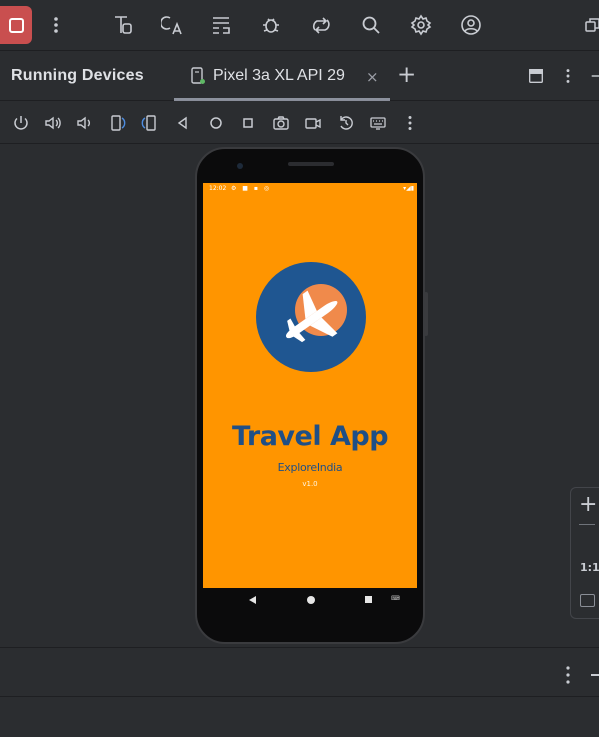  I want to click on sync-icon, so click(321, 25).